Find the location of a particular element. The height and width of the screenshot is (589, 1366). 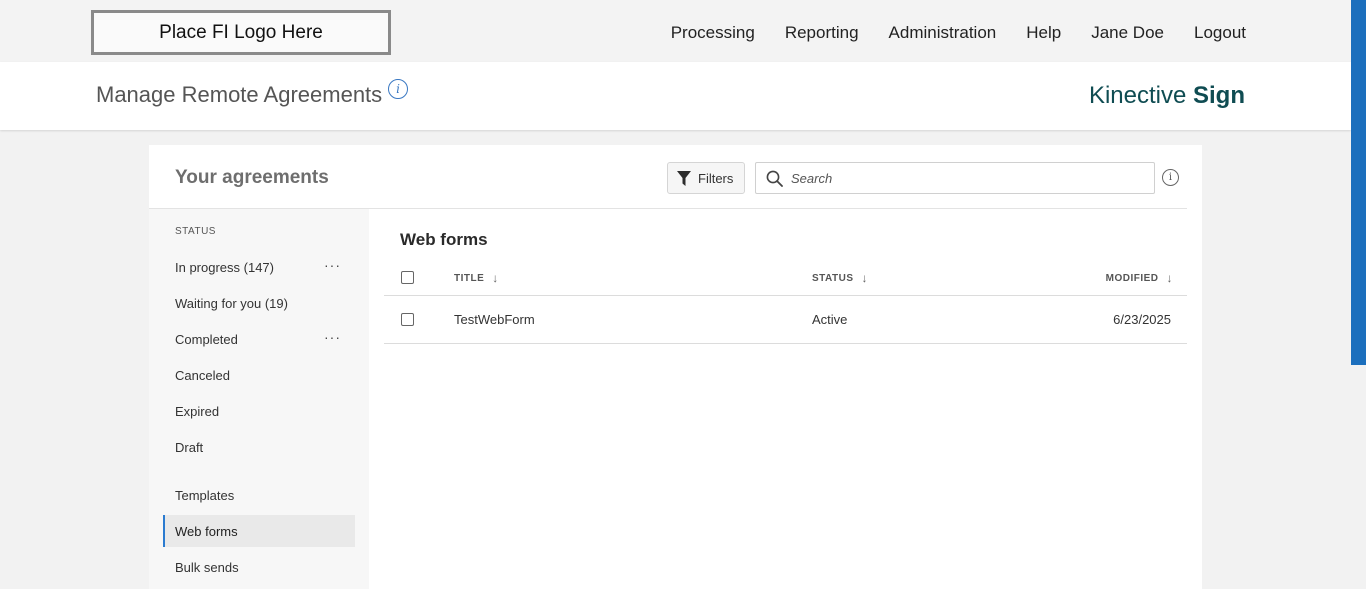

panel-header: Your agreements Filters i is located at coordinates (668, 177).